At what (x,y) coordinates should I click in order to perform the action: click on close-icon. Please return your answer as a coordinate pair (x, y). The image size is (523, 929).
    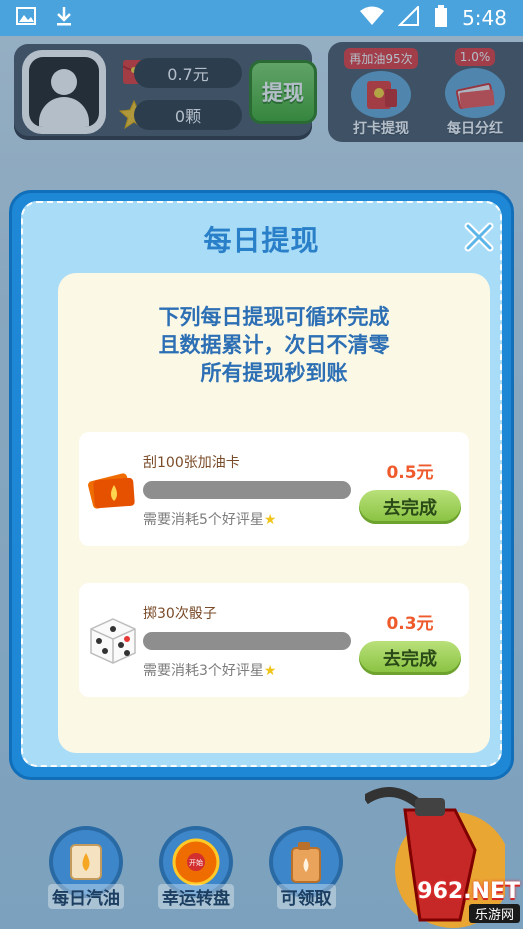
    Looking at the image, I should click on (479, 237).